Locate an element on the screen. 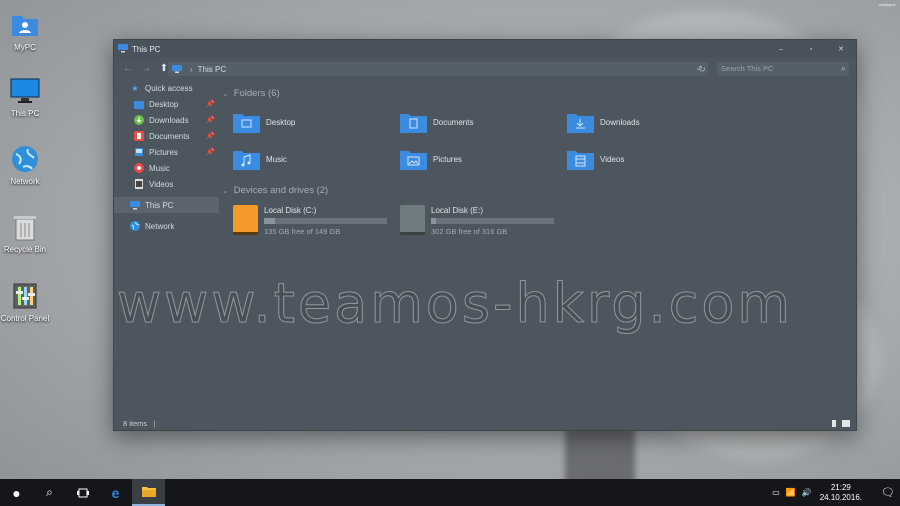 The height and width of the screenshot is (506, 900). nav-item-music: Music is located at coordinates (166, 168).